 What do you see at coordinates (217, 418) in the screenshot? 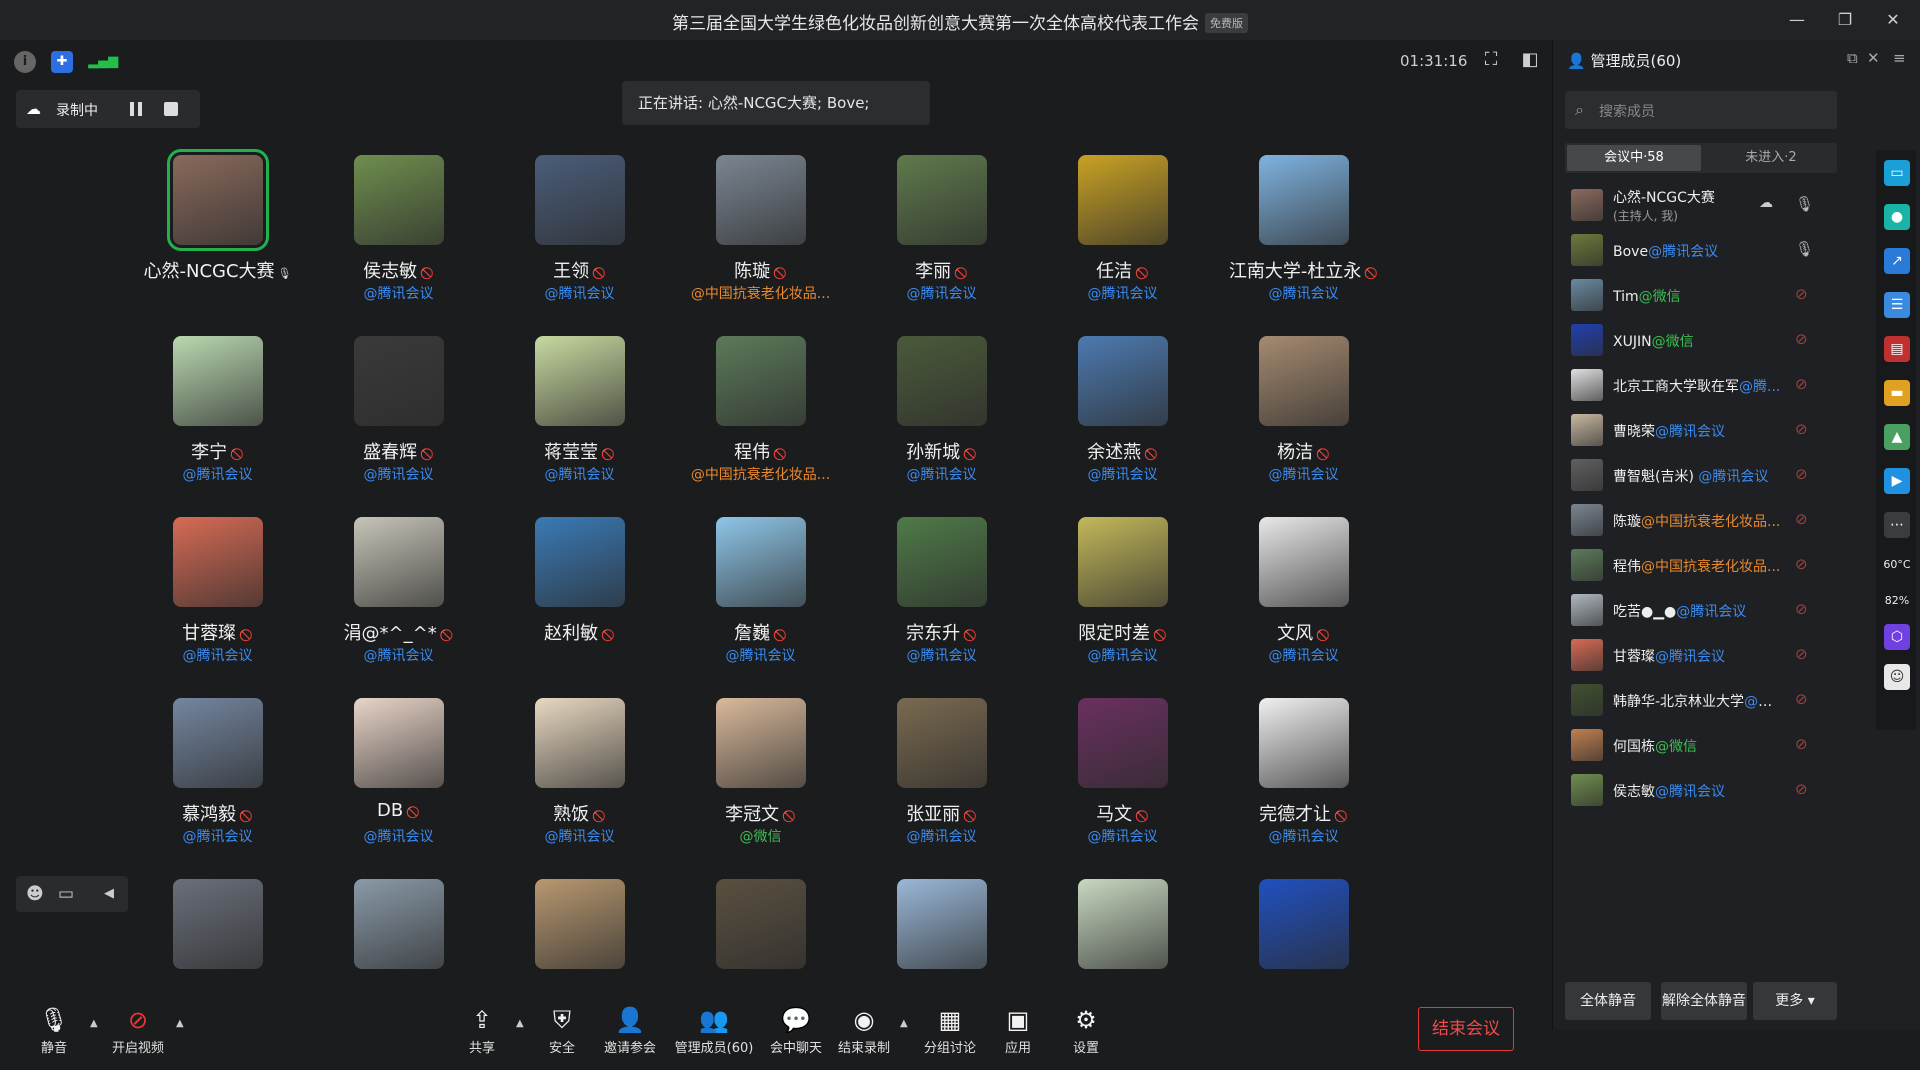
I see `participant-tile: 李宁 🚫 @腾讯会议` at bounding box center [217, 418].